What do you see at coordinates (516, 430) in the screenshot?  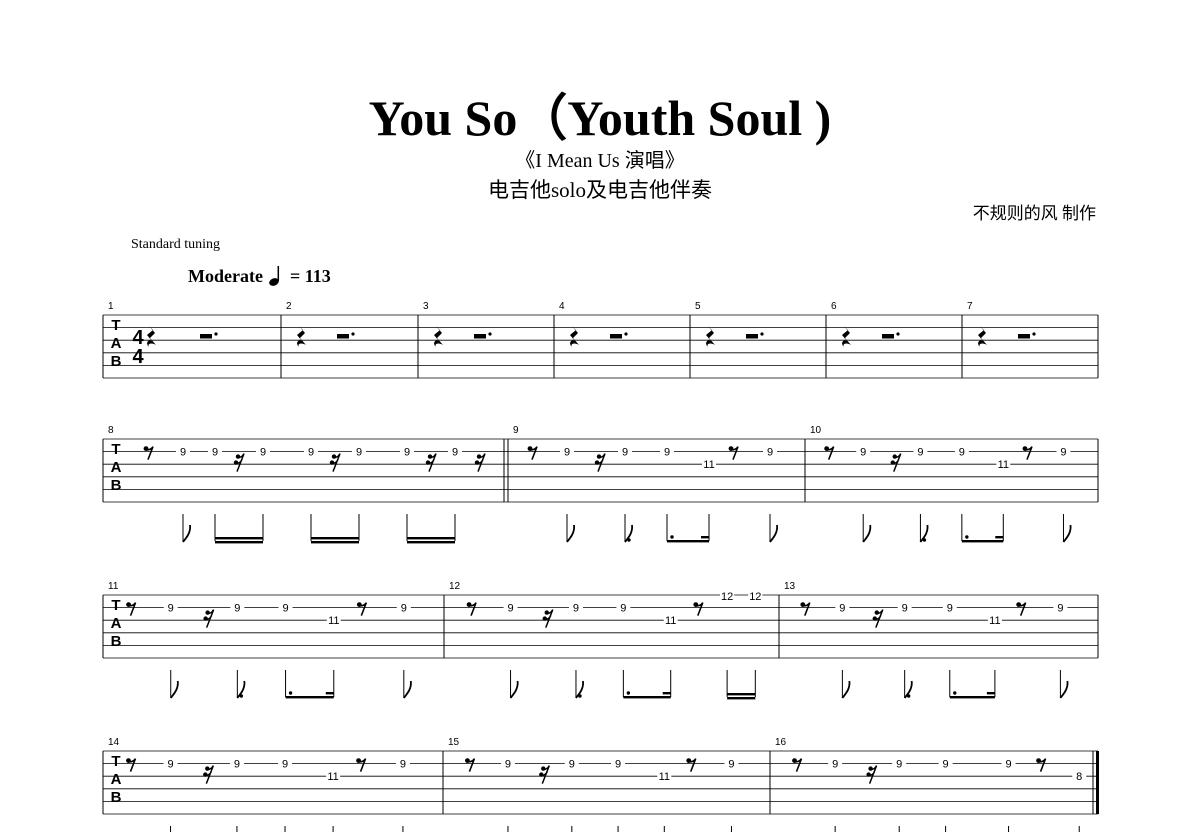 I see `measure-number: 9` at bounding box center [516, 430].